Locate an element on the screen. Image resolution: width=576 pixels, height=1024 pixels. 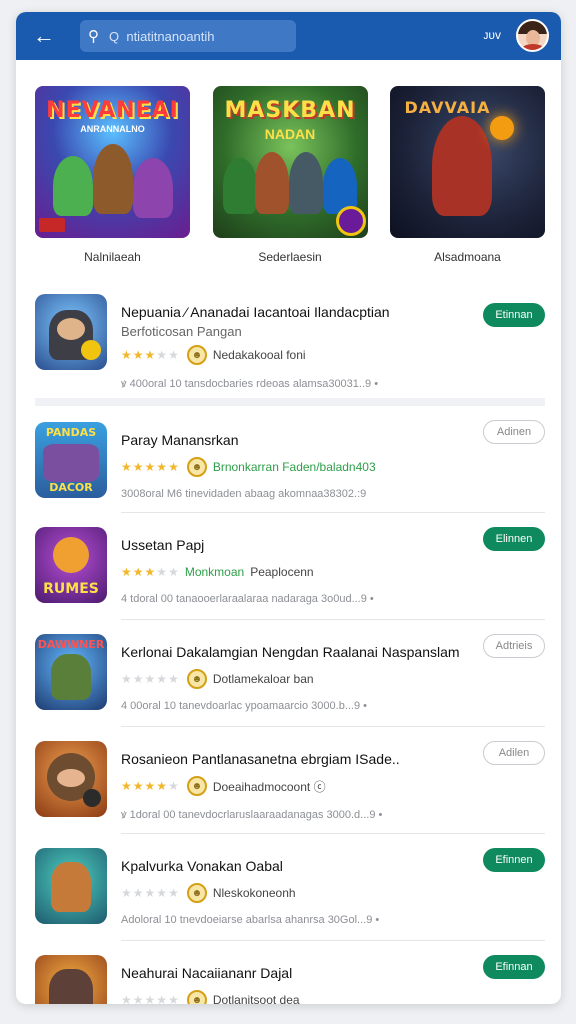
developer-name: Monkmoan is located at coordinates (214, 572).